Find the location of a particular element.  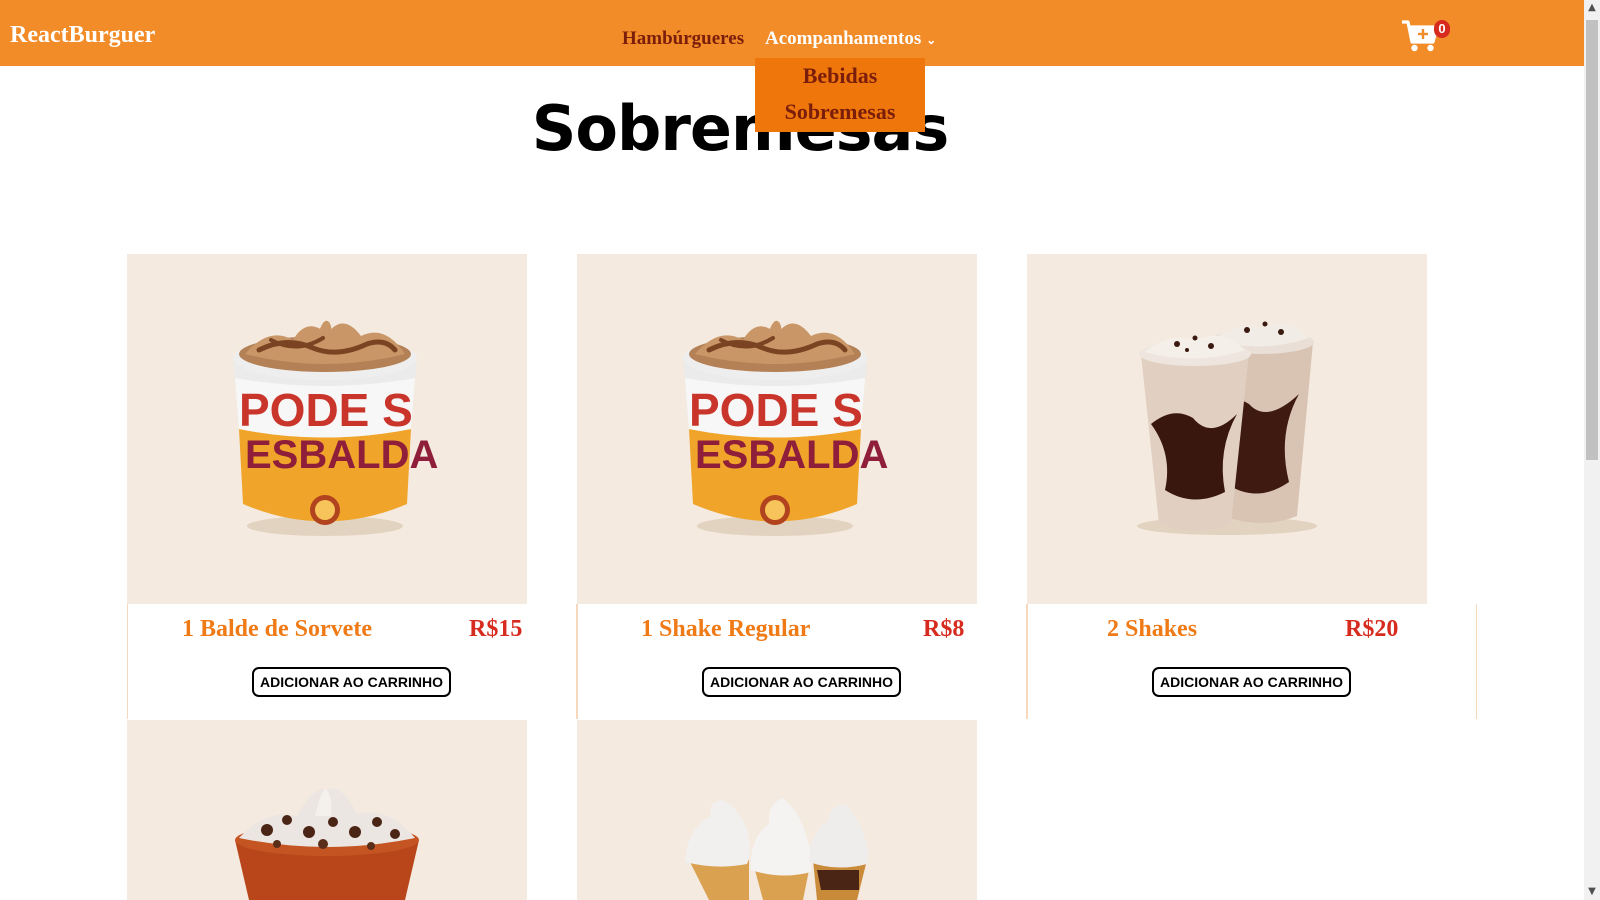

scroll-down-arrow-icon: ▼ is located at coordinates (1592, 892).